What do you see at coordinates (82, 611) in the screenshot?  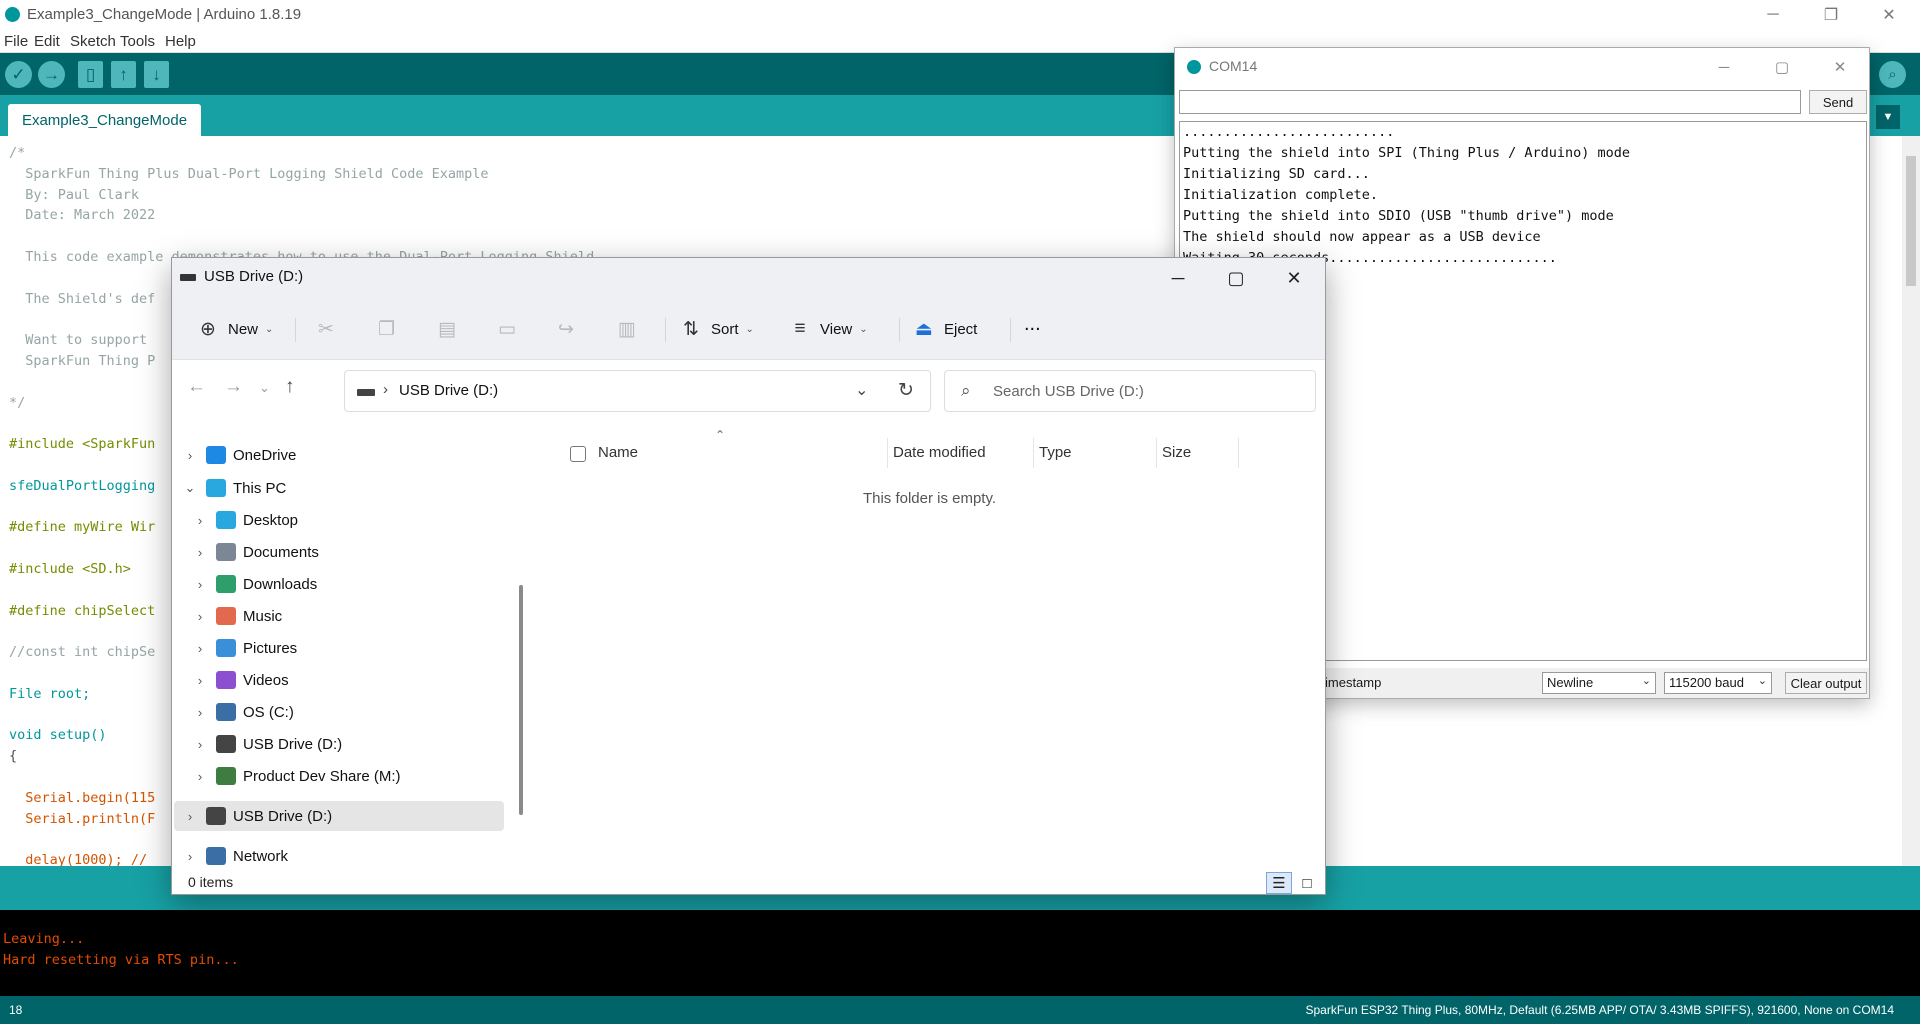 I see `code-line: #define chipSelect` at bounding box center [82, 611].